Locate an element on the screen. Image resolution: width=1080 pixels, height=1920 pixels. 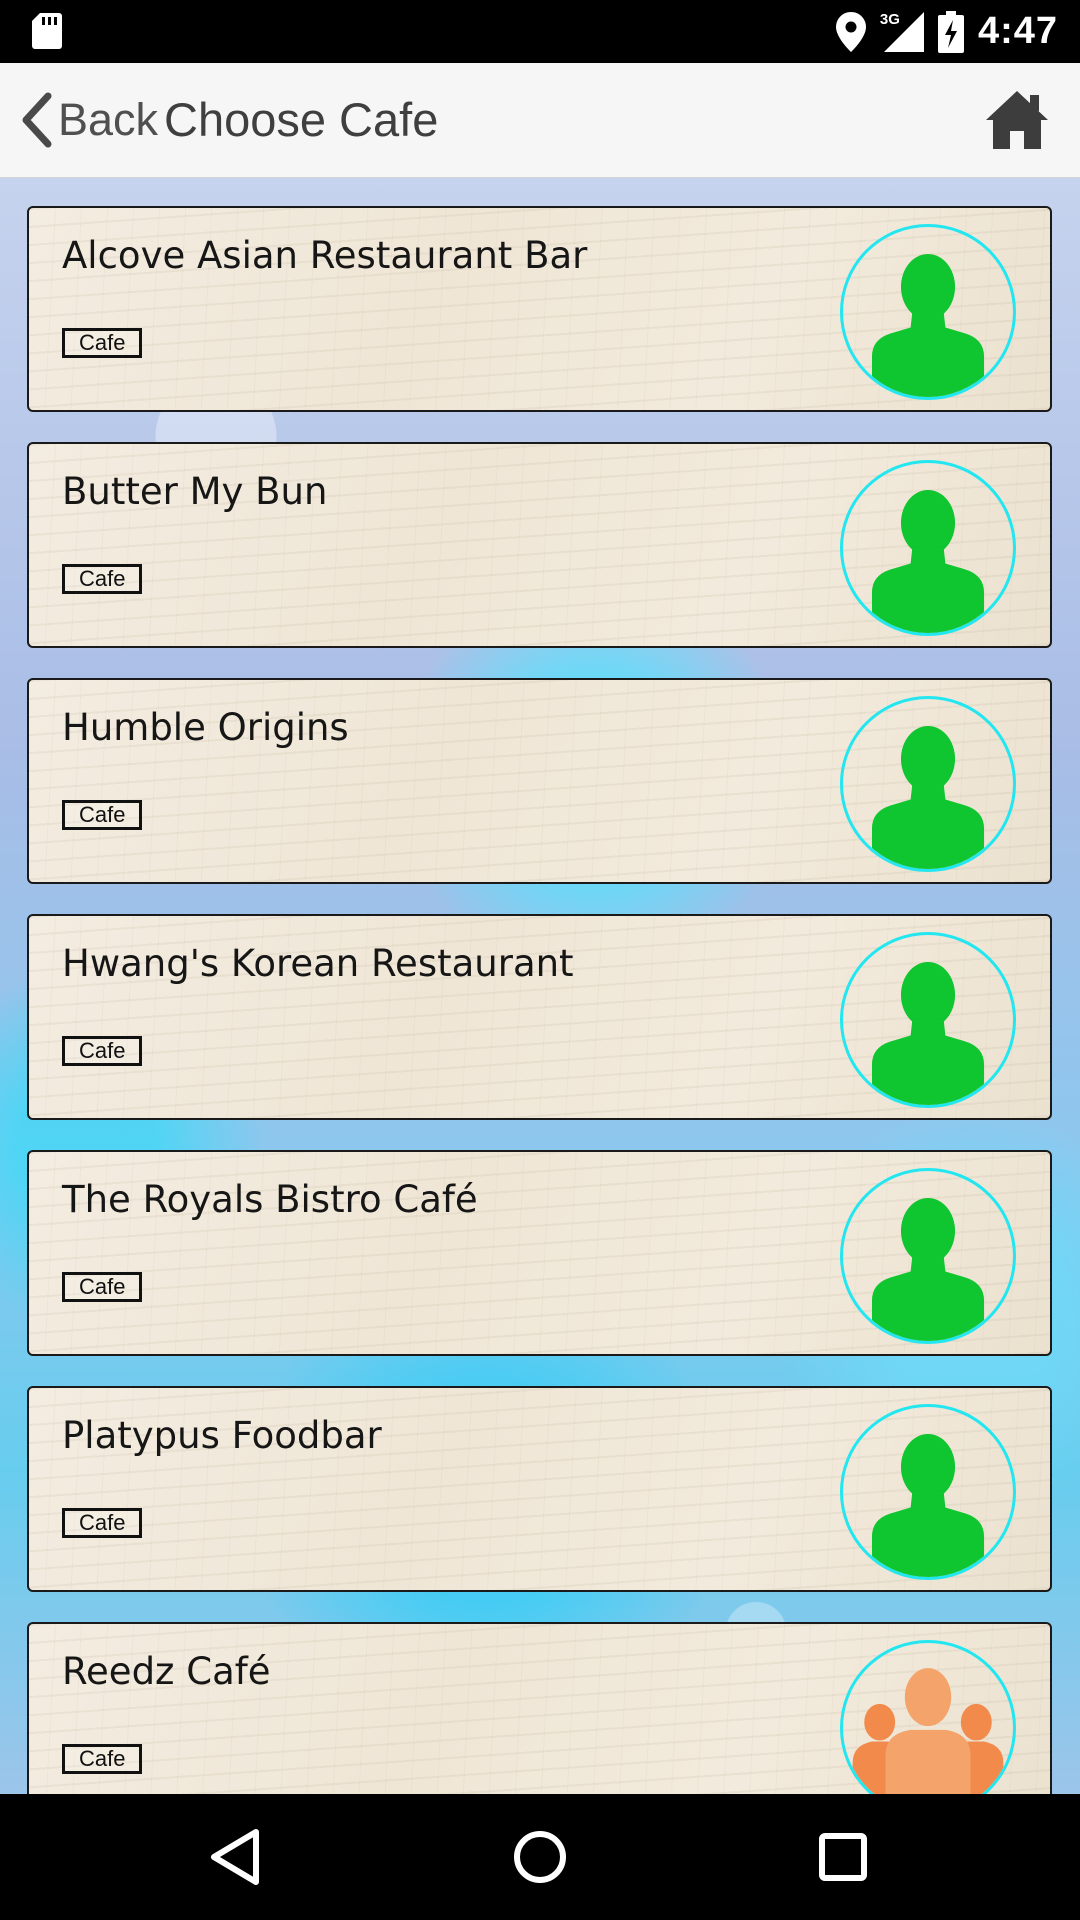
status-bar: 3G 4:47 is located at coordinates (540, 31).